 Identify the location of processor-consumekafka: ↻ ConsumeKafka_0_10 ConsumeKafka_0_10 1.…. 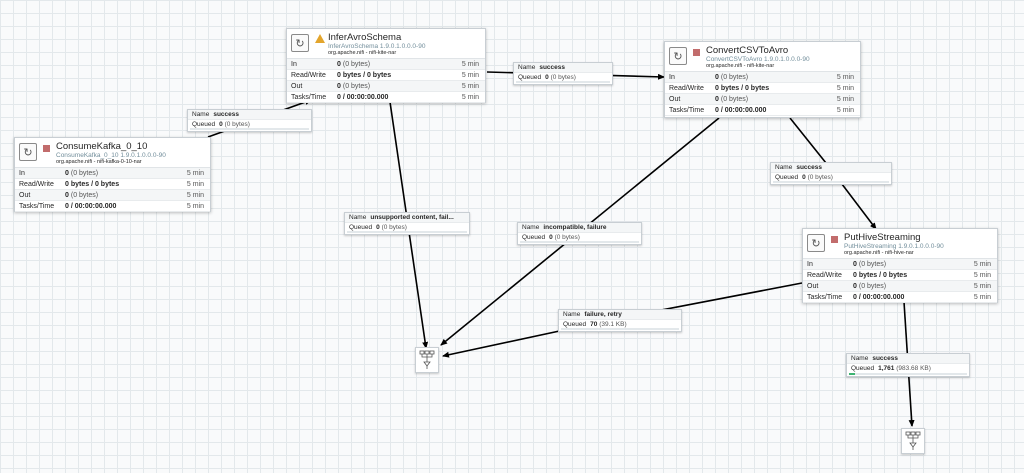
(112, 174).